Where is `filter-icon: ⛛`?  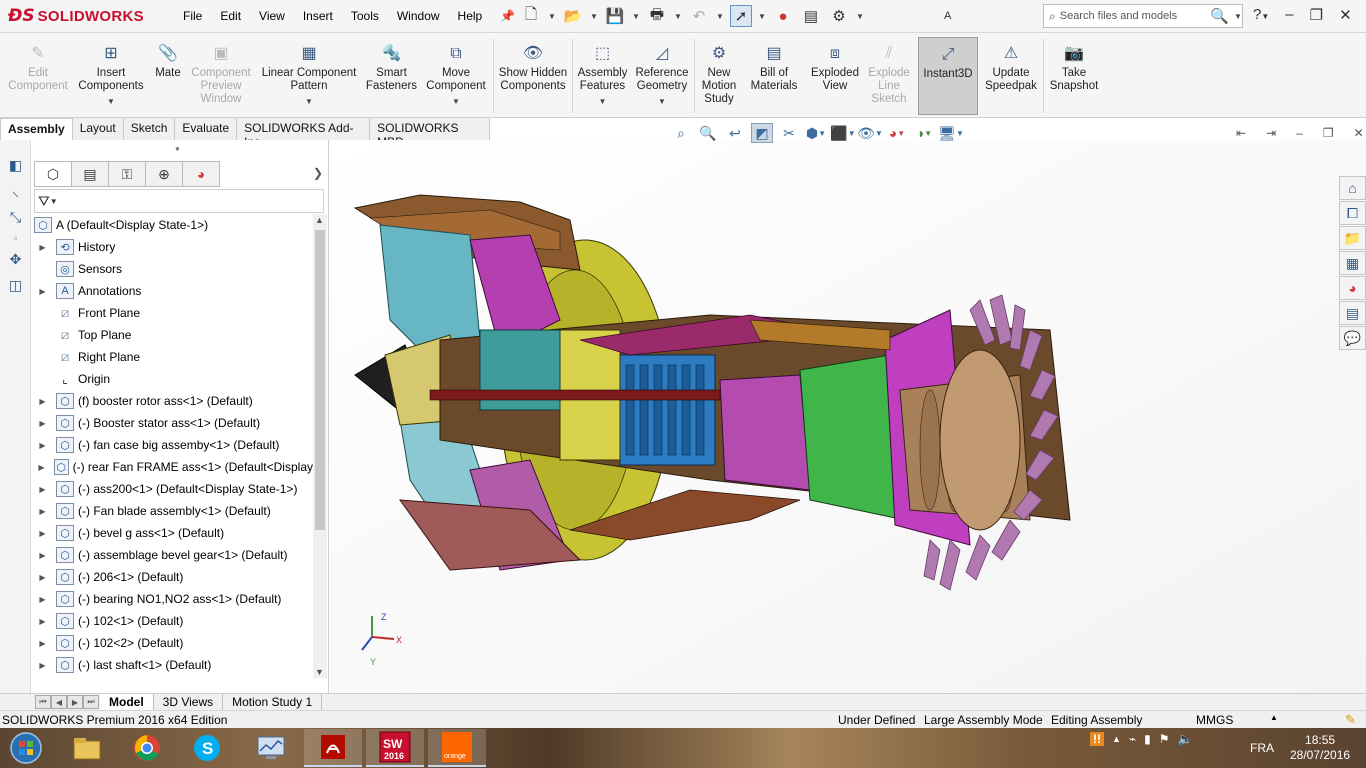 filter-icon: ⛛ is located at coordinates (44, 201).